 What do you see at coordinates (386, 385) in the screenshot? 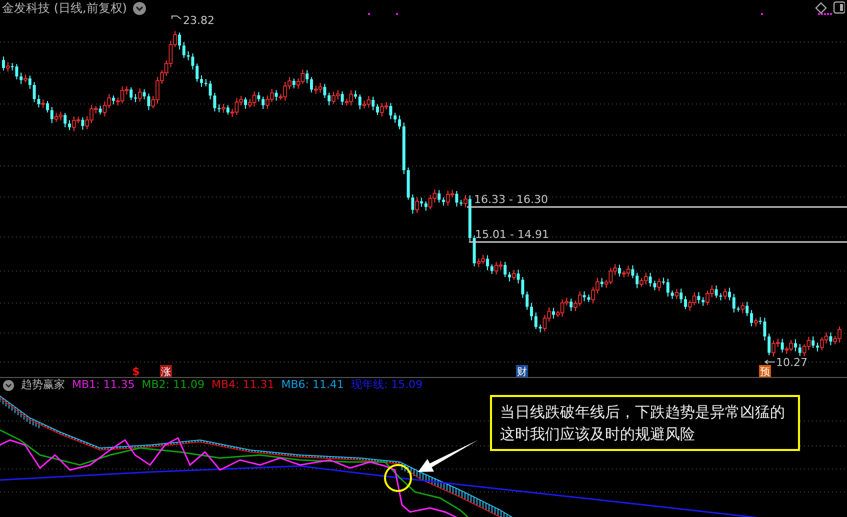
I see `indicator-value: 现年线: 15.09` at bounding box center [386, 385].